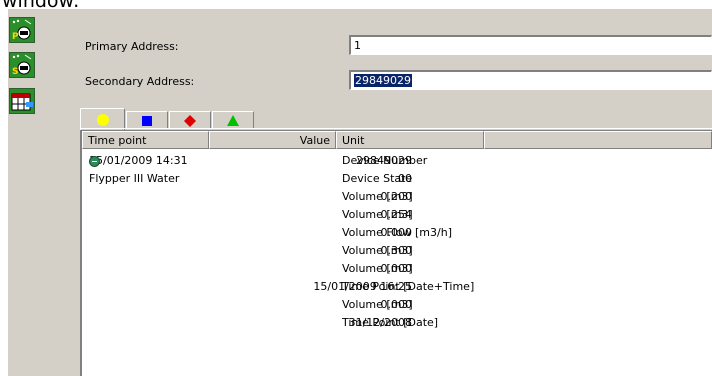 The width and height of the screenshot is (712, 376). Describe the element at coordinates (396, 128) in the screenshot. I see `tabs-divider` at that location.